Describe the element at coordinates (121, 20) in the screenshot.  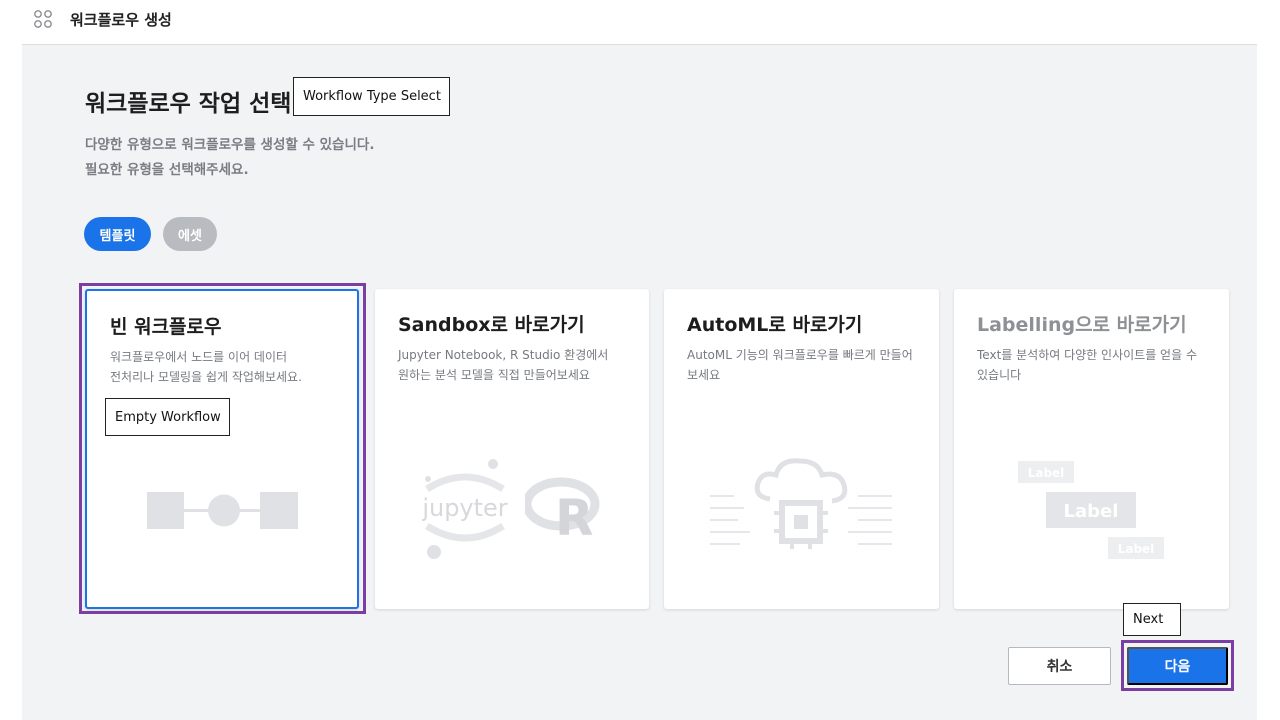
I see `window-title: 워크플로우 생성` at that location.